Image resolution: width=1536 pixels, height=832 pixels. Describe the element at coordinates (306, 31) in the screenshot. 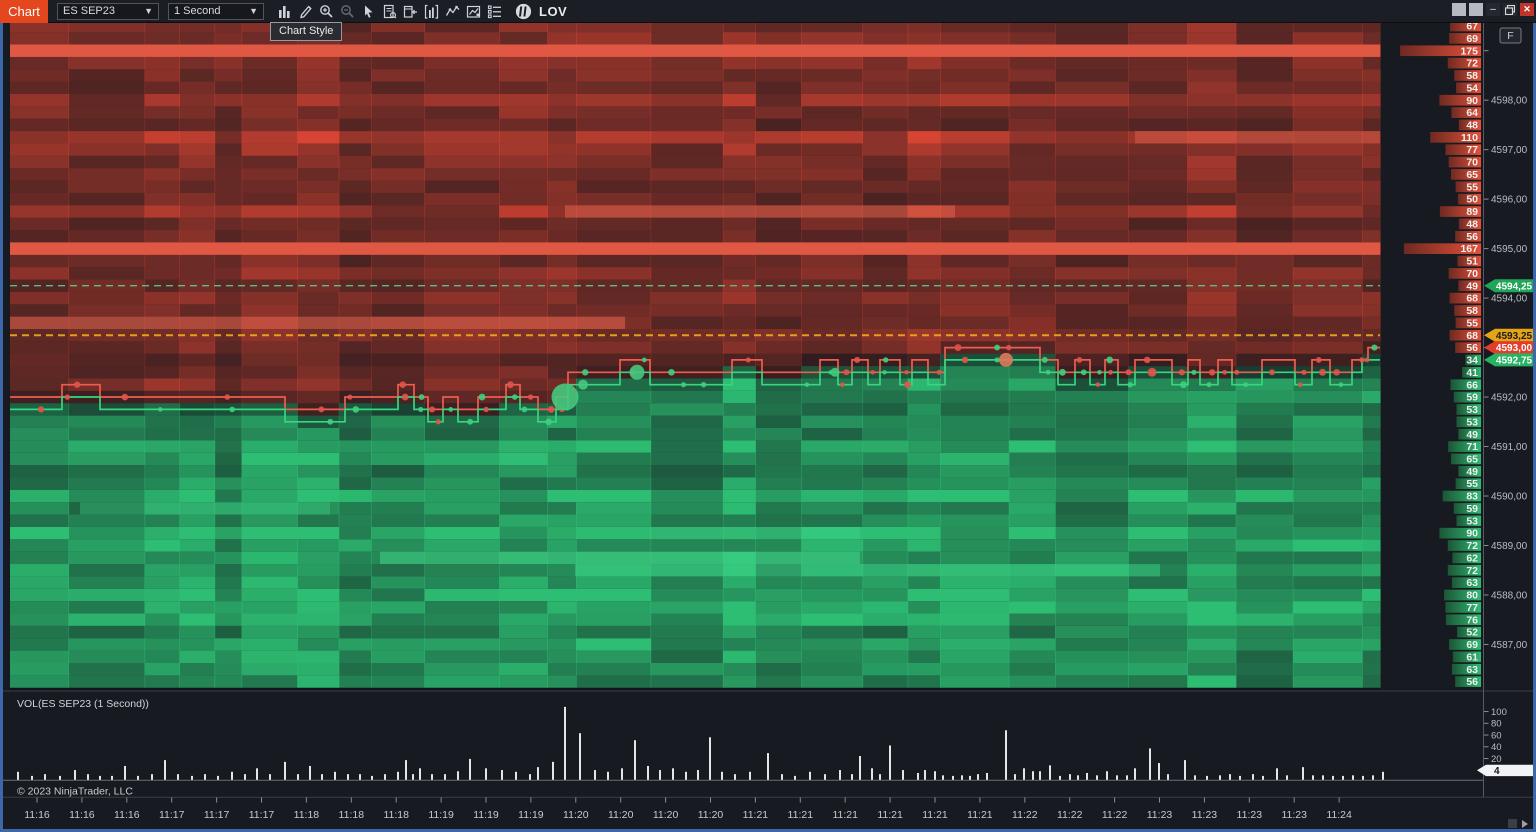

I see `chart-style-tooltip: Chart Style` at that location.